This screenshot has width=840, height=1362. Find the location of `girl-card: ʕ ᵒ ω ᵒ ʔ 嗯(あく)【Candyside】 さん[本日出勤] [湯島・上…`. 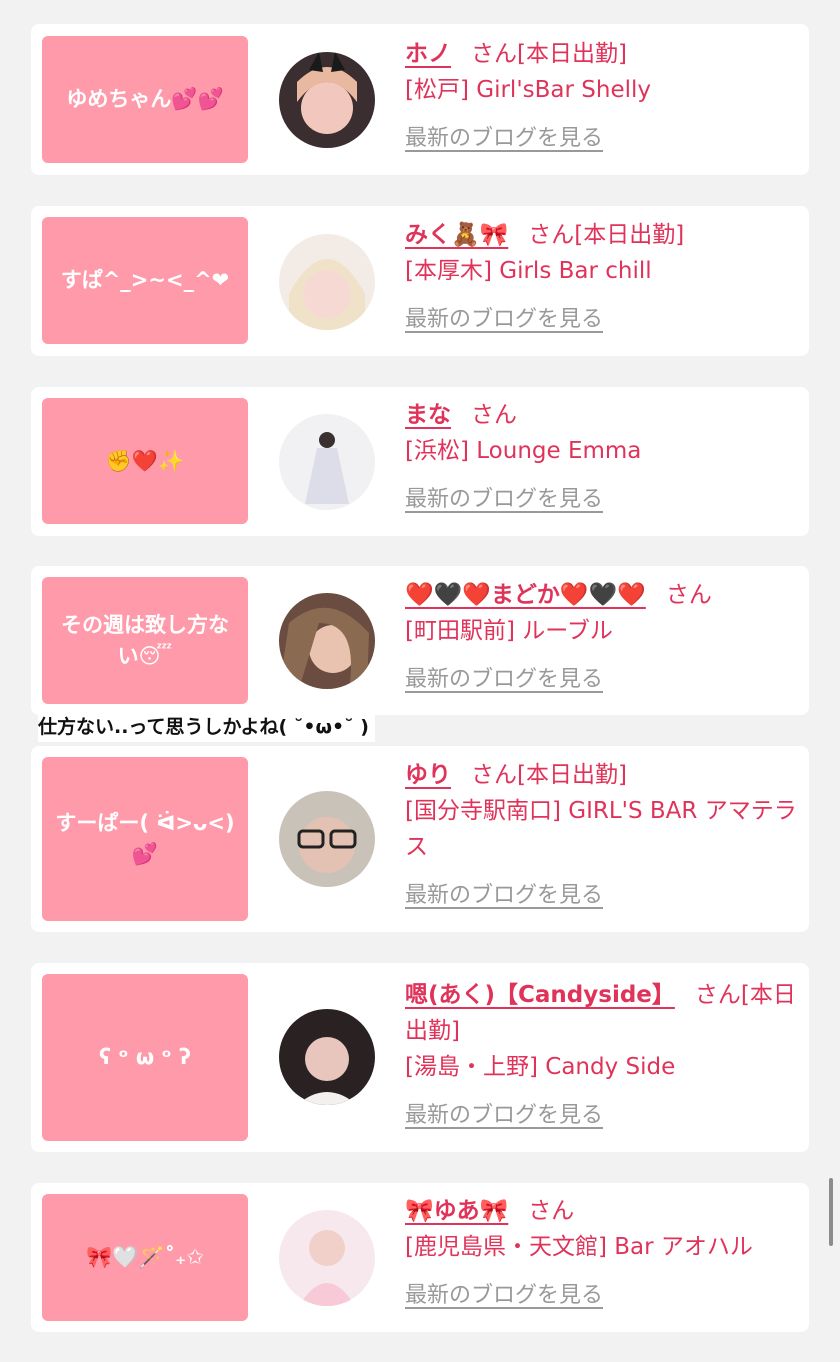

girl-card: ʕ ᵒ ω ᵒ ʔ 嗯(あく)【Candyside】 さん[本日出勤] [湯島・上… is located at coordinates (420, 1057).